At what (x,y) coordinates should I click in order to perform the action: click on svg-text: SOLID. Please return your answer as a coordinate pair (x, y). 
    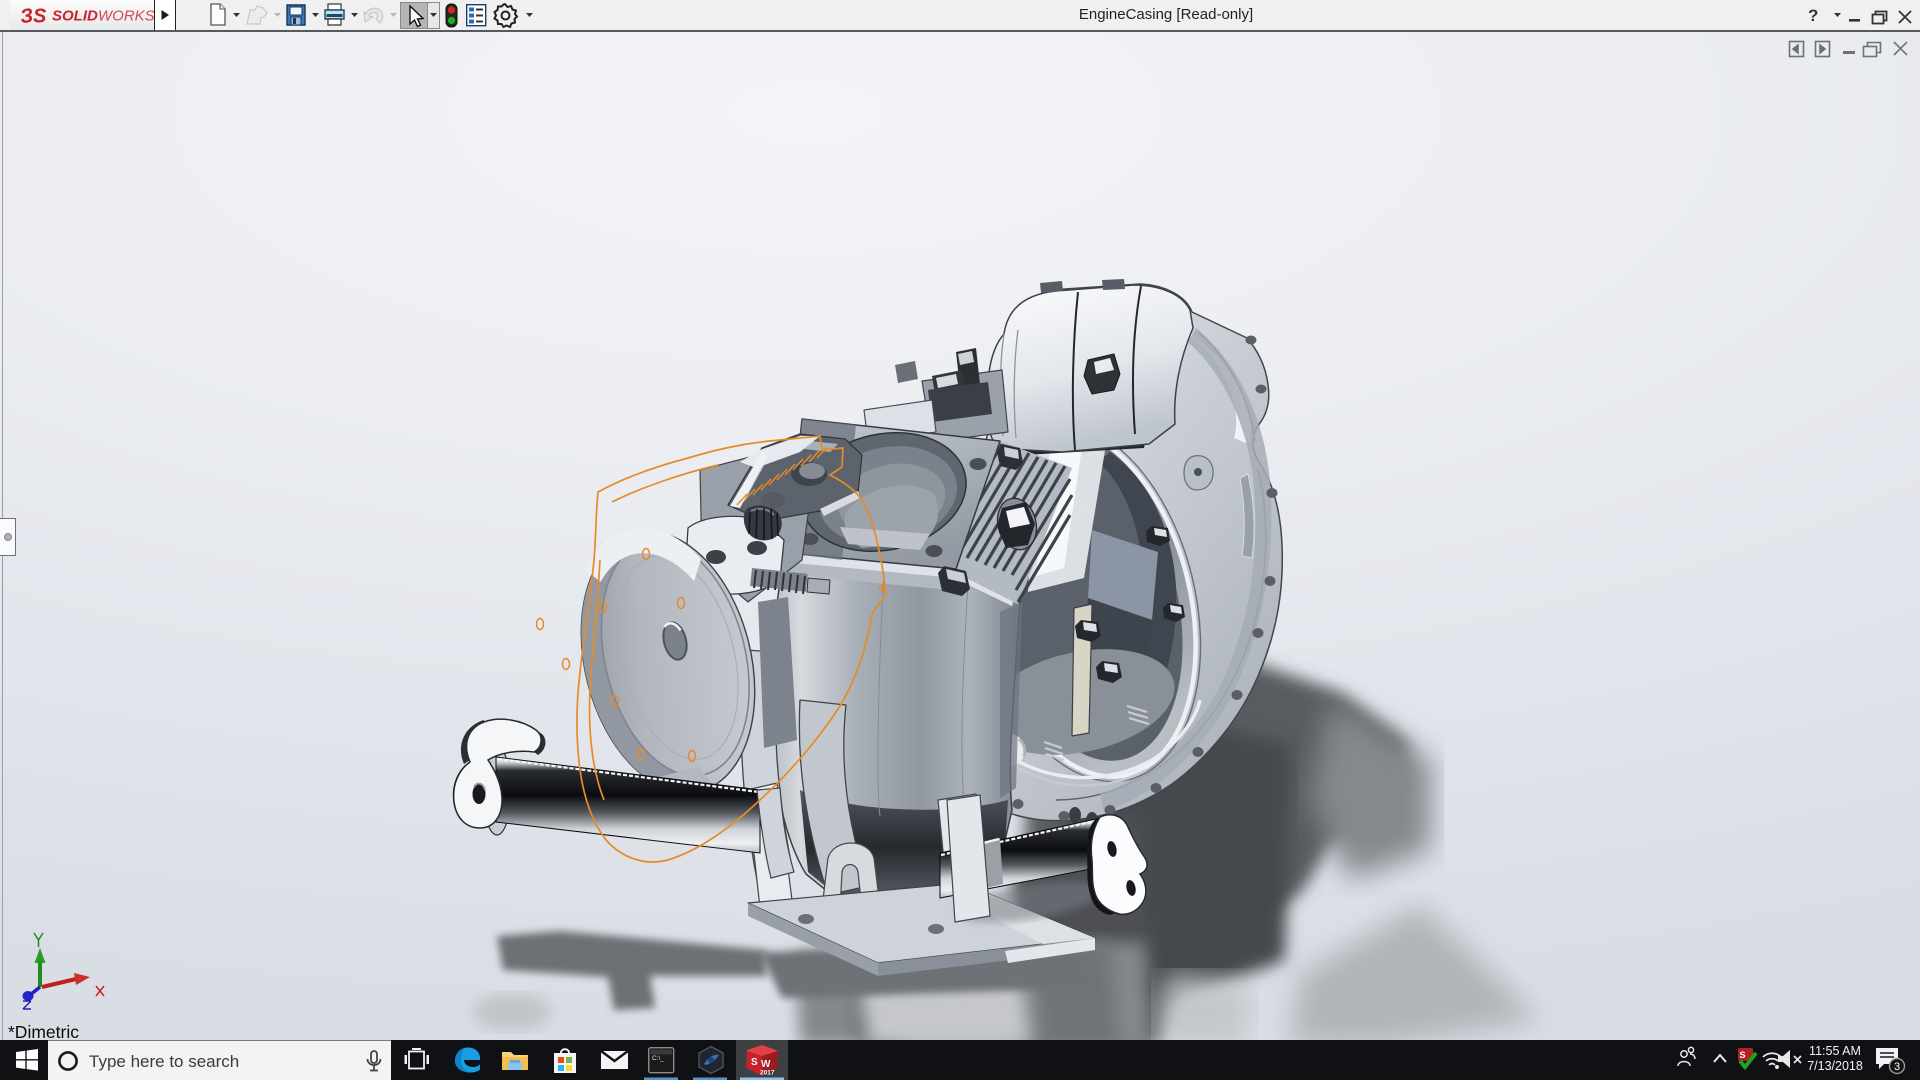
    Looking at the image, I should click on (75, 16).